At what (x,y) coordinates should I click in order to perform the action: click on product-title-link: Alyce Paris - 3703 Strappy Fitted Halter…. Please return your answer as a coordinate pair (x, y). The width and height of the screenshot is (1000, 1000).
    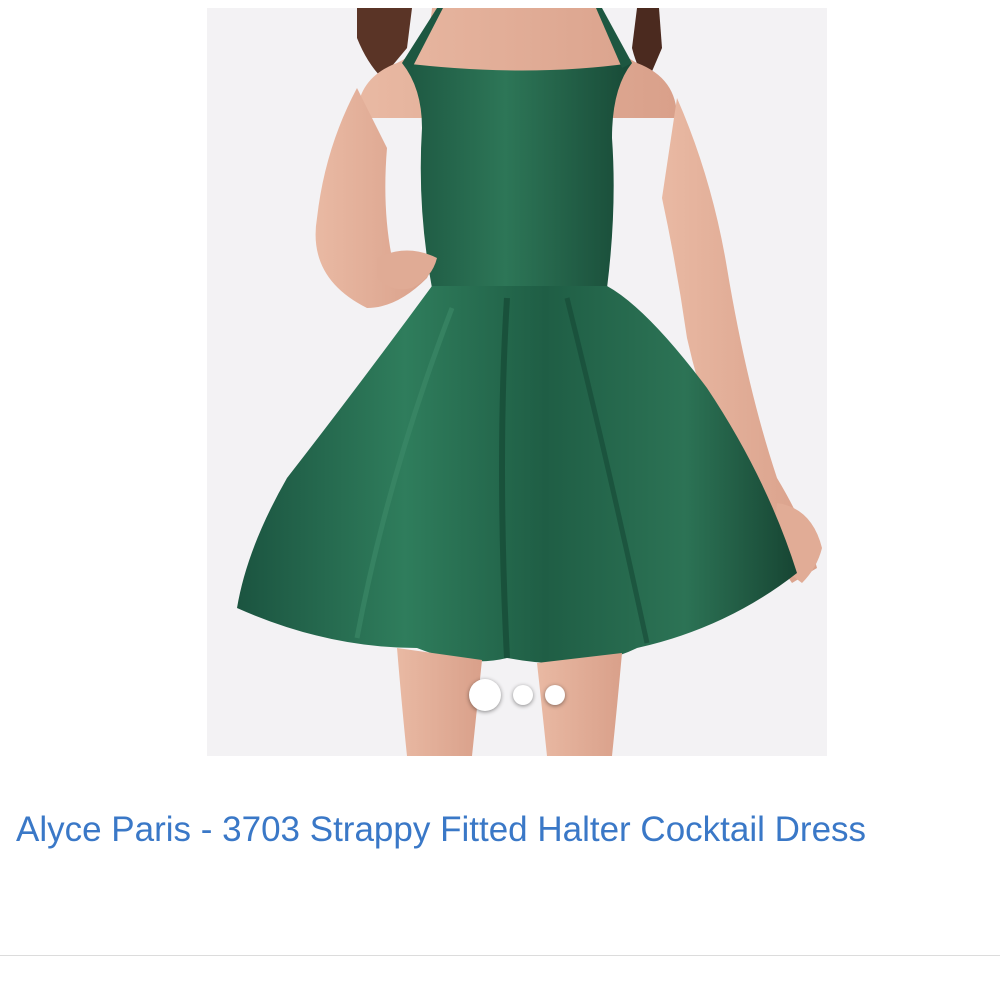
    Looking at the image, I should click on (491, 830).